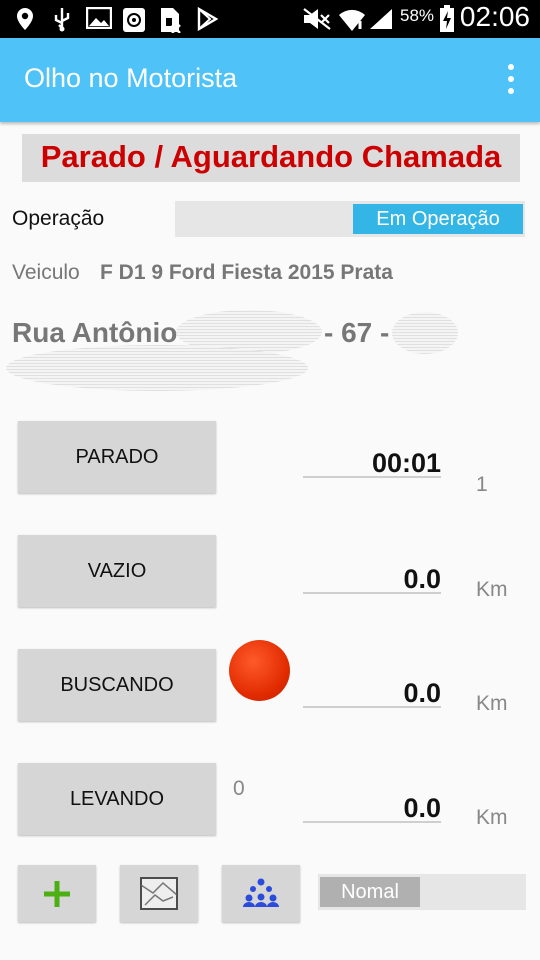  What do you see at coordinates (372, 693) in the screenshot?
I see `buscando-distance-field: 0.0` at bounding box center [372, 693].